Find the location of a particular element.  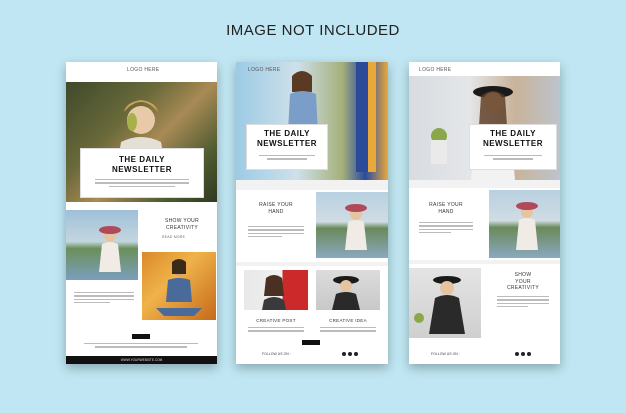

show-heading: SHOW YOUR CREATIVITY is located at coordinates (523, 282).